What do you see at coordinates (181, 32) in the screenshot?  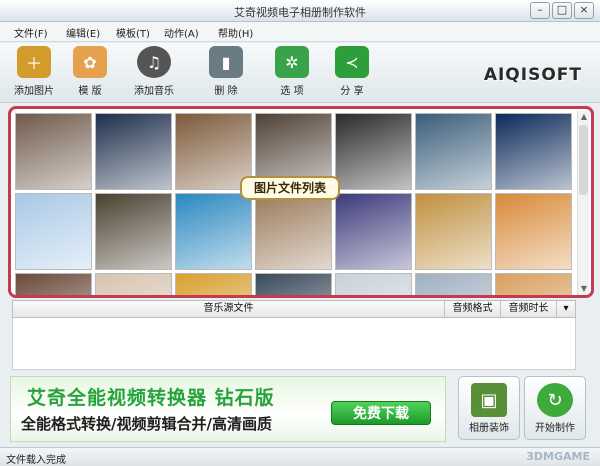 I see `menu-action: 动作(A)` at bounding box center [181, 32].